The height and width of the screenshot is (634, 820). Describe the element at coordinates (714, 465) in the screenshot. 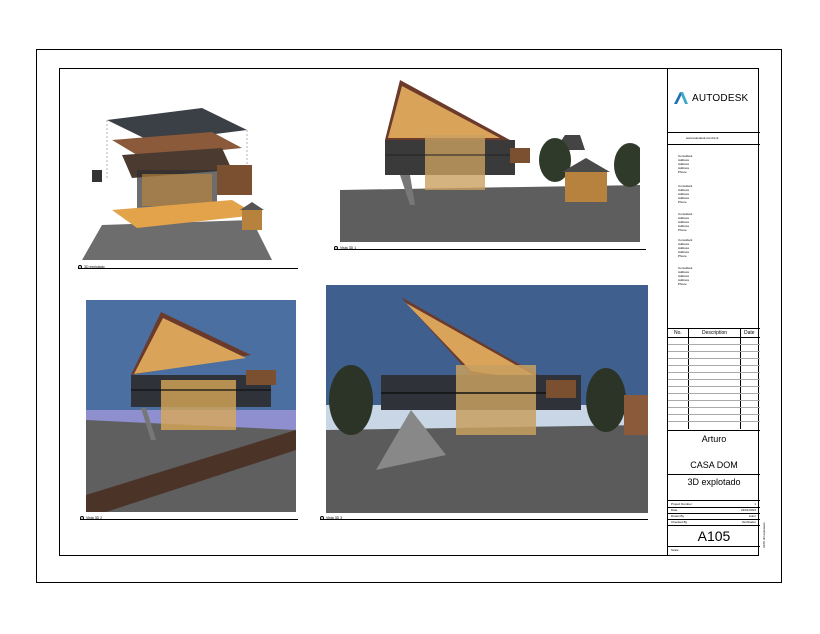

I see `project-name: CASA DOM` at that location.